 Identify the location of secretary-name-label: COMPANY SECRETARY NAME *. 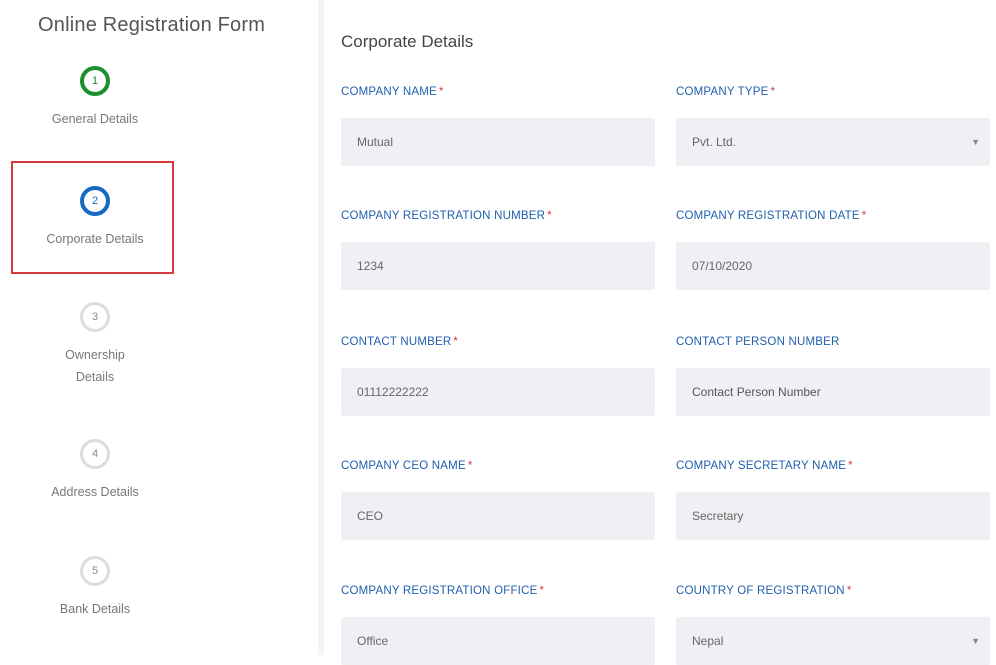
(833, 466).